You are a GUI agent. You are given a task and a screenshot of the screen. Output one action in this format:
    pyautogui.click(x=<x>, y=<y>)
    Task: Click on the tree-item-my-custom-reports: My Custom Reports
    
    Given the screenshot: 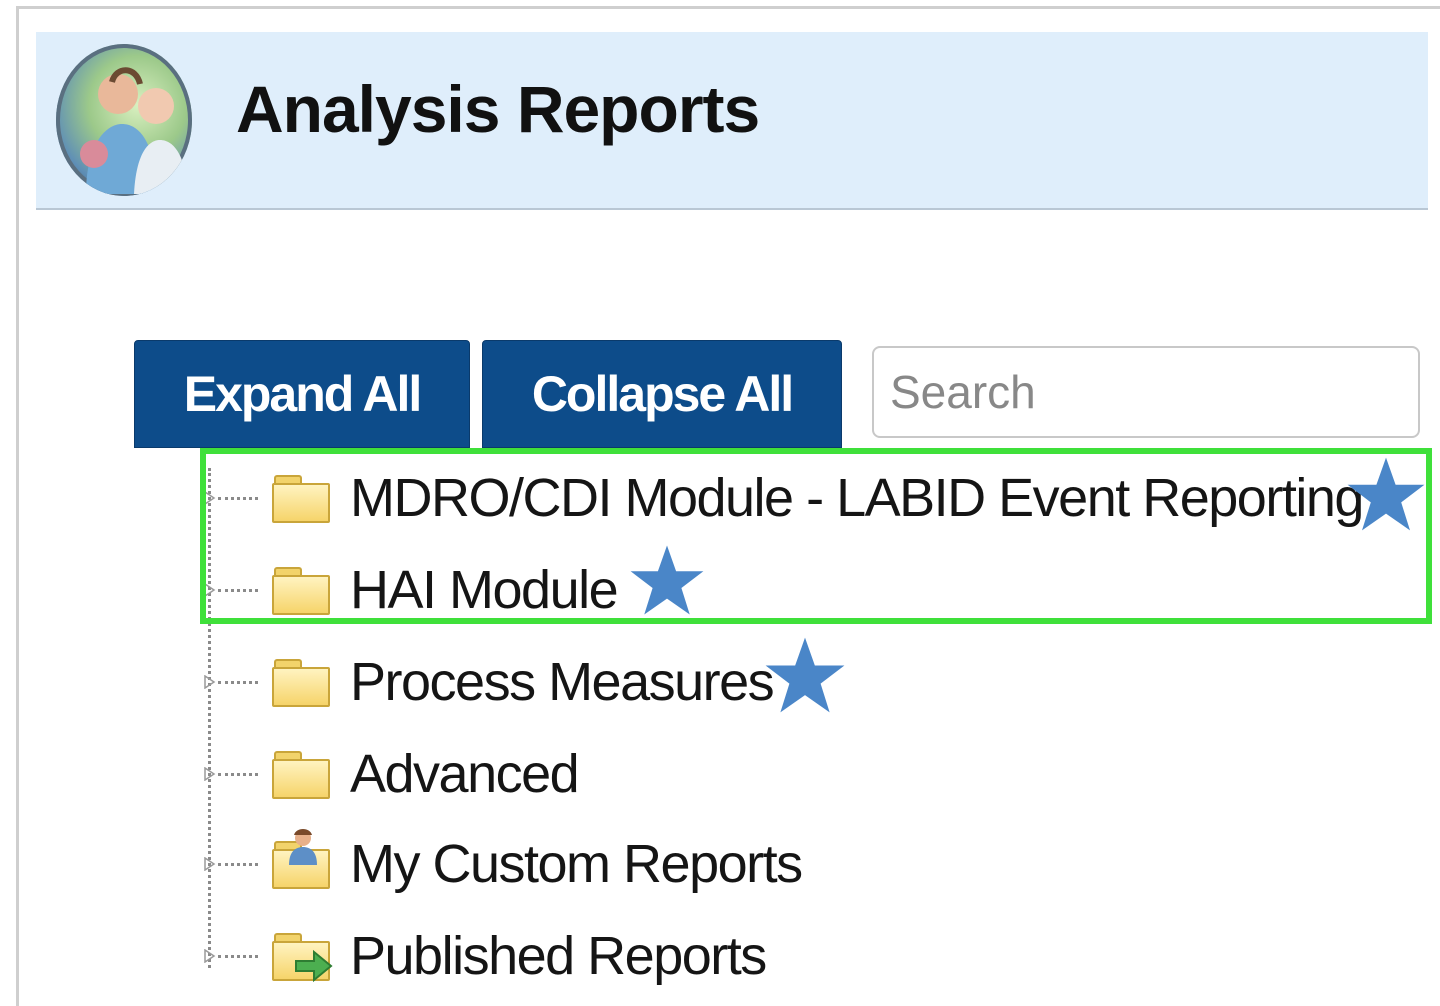 What is the action you would take?
    pyautogui.click(x=503, y=864)
    